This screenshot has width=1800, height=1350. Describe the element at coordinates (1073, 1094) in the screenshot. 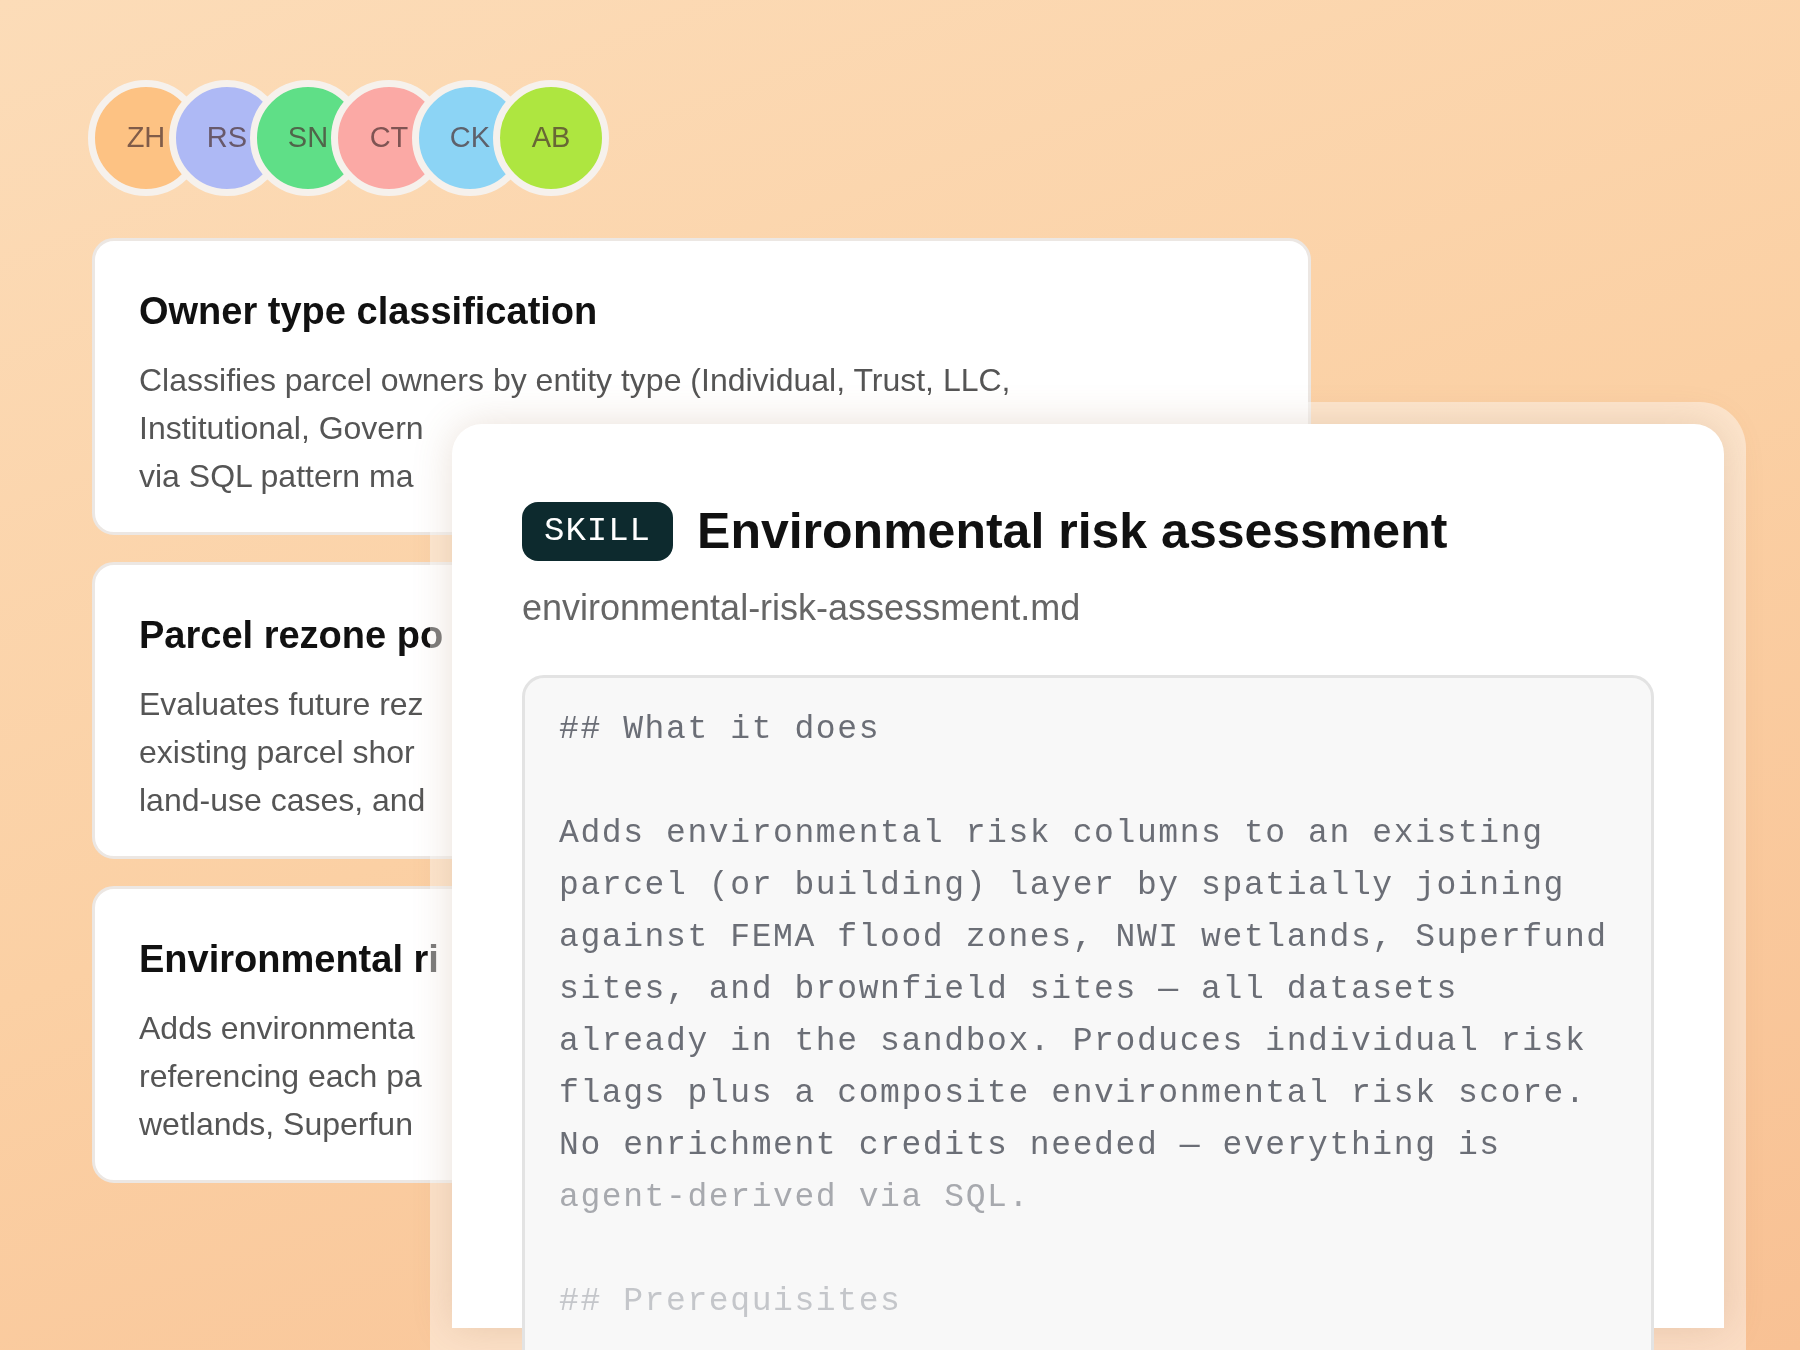

I see `markdown-line: flags plus a composite environmental risk score.` at that location.